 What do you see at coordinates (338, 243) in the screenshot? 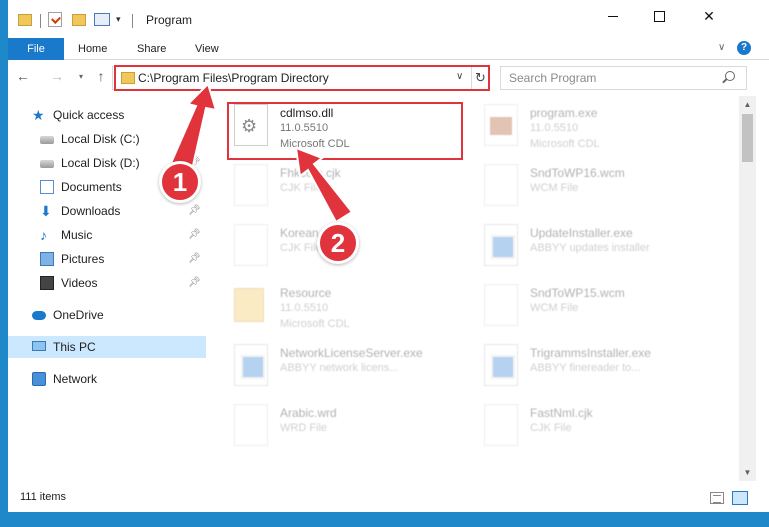
I see `callout-badge-2: 2` at bounding box center [338, 243].